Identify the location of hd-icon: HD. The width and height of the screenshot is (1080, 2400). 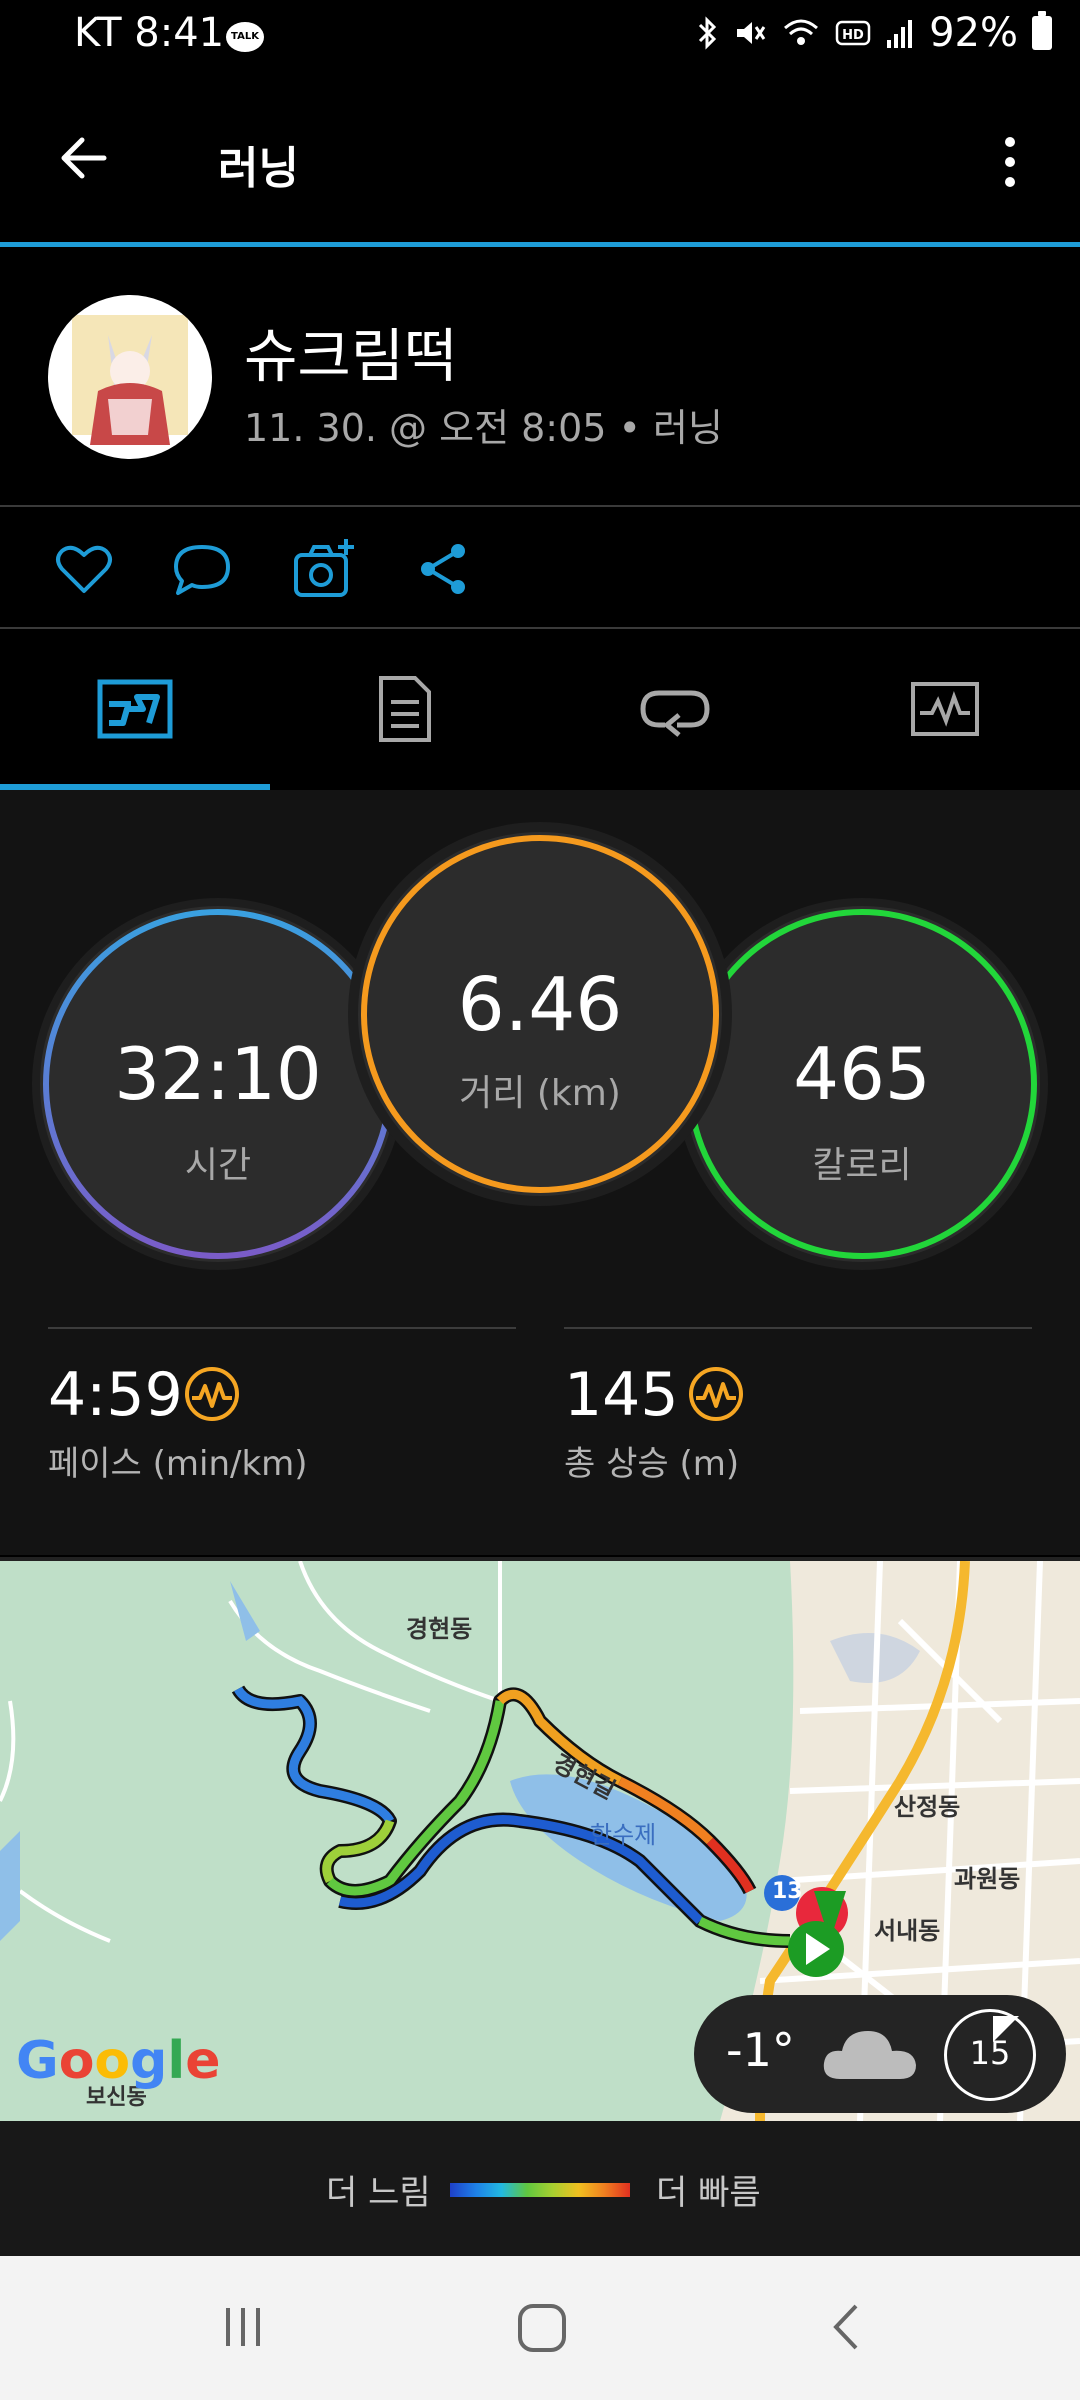
(853, 33).